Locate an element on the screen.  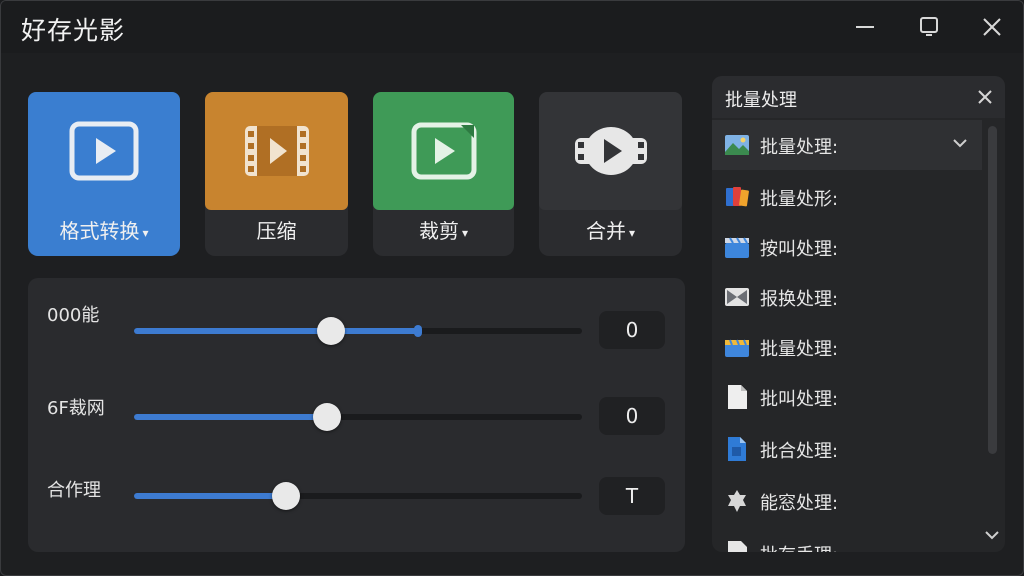
close-button is located at coordinates (992, 27).